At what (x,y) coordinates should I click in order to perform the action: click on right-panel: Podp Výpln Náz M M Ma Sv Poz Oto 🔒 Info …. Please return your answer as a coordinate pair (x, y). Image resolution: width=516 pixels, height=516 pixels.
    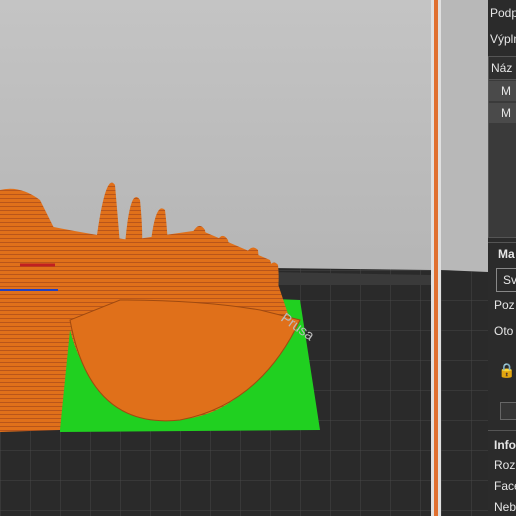
    Looking at the image, I should click on (502, 258).